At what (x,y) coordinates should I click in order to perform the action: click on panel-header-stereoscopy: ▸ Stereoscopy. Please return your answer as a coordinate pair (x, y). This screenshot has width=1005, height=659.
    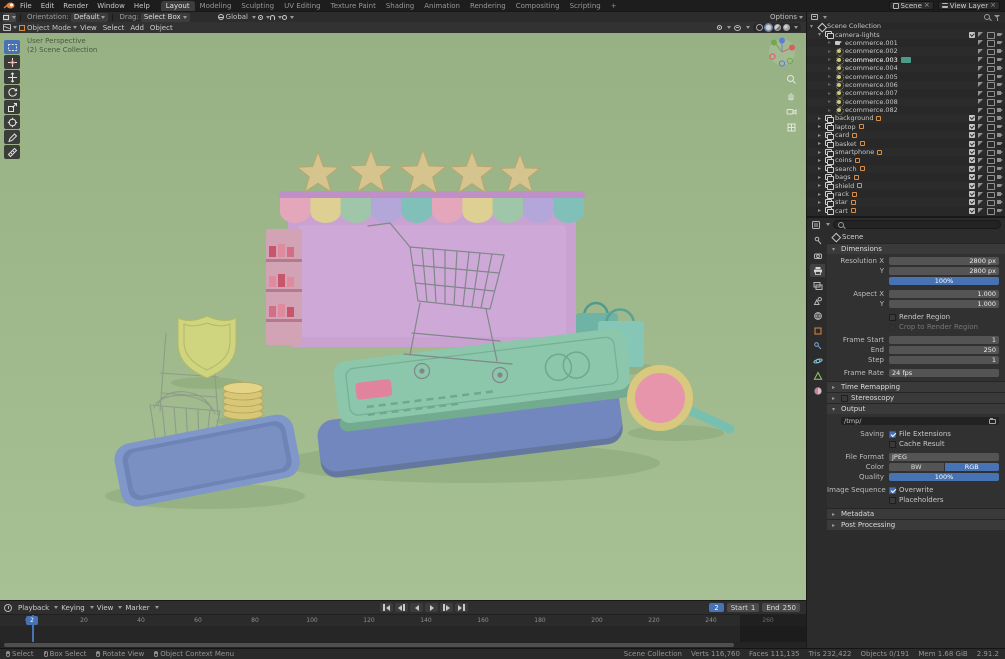
    Looking at the image, I should click on (916, 397).